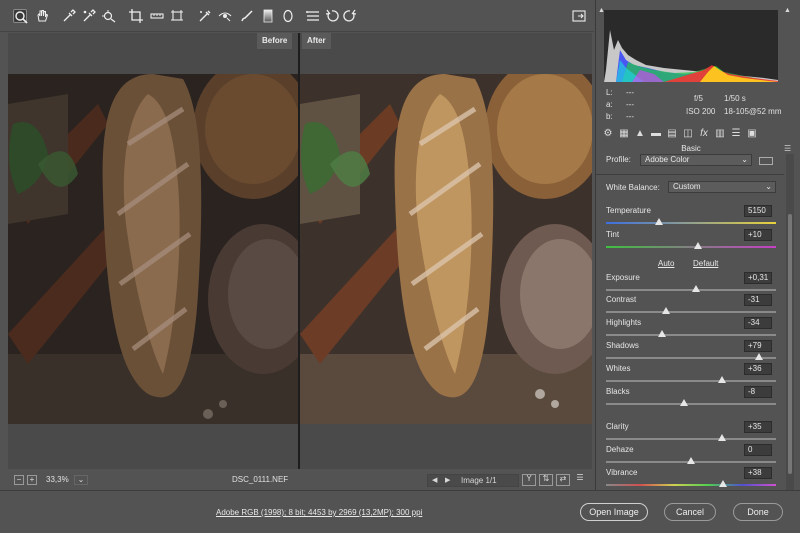 Image resolution: width=800 pixels, height=533 pixels. What do you see at coordinates (608, 134) in the screenshot?
I see `basic-tab-icon: ⚙` at bounding box center [608, 134].